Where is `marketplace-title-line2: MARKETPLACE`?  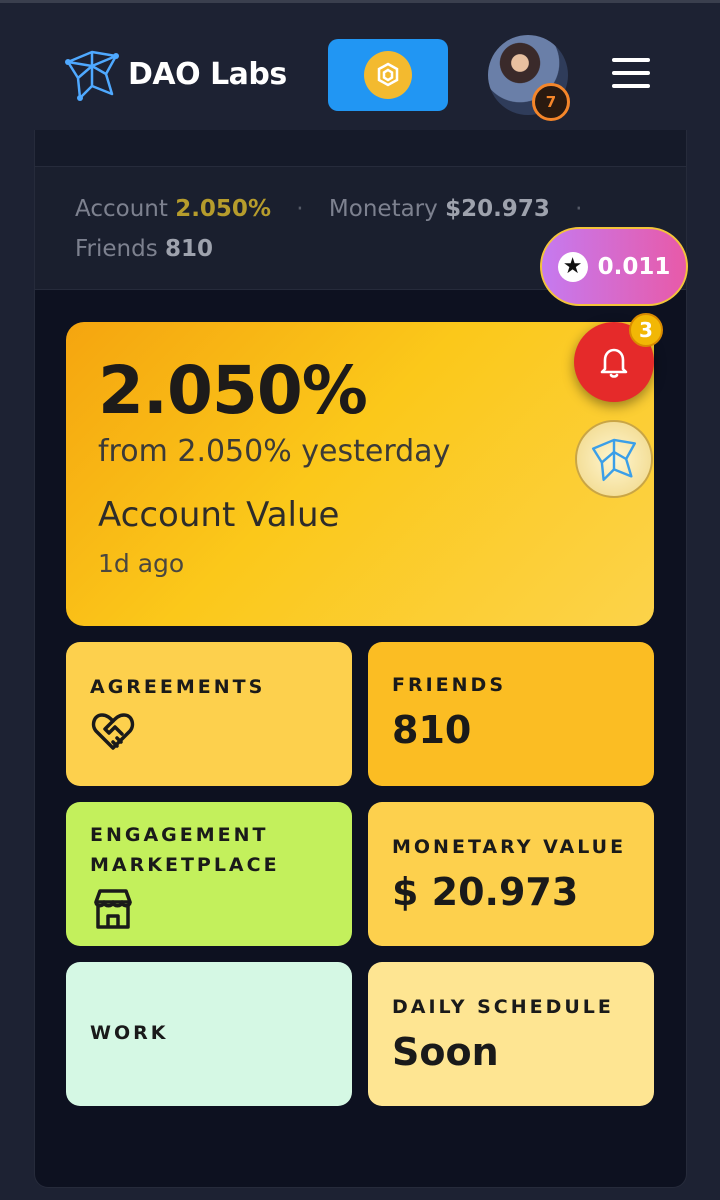 marketplace-title-line2: MARKETPLACE is located at coordinates (185, 865).